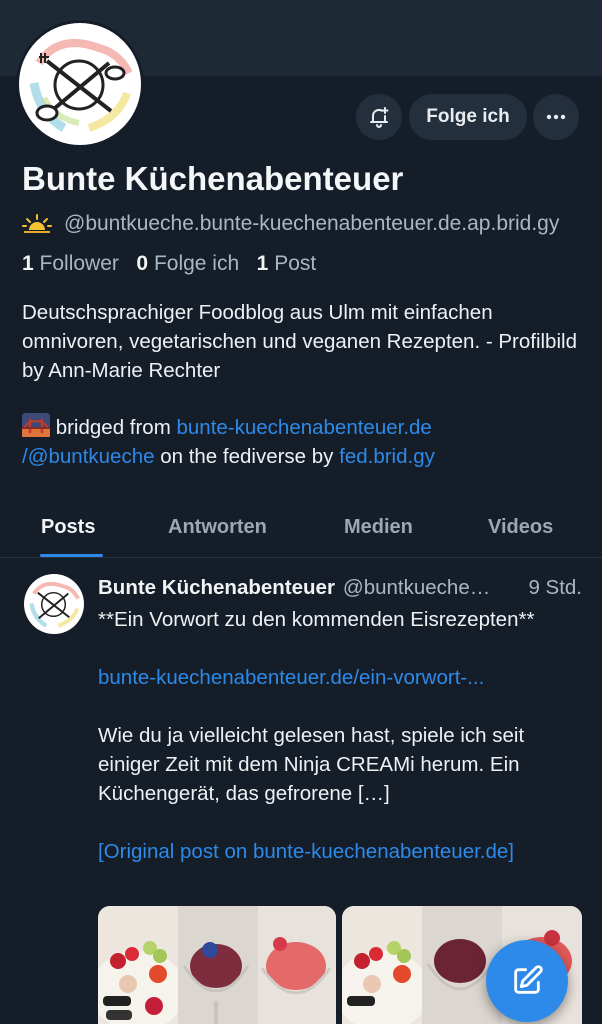 The height and width of the screenshot is (1024, 602). I want to click on compose-button, so click(527, 981).